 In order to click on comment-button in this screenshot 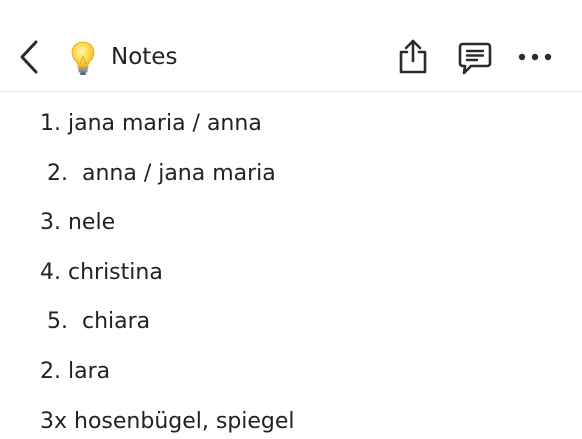, I will do `click(475, 58)`.